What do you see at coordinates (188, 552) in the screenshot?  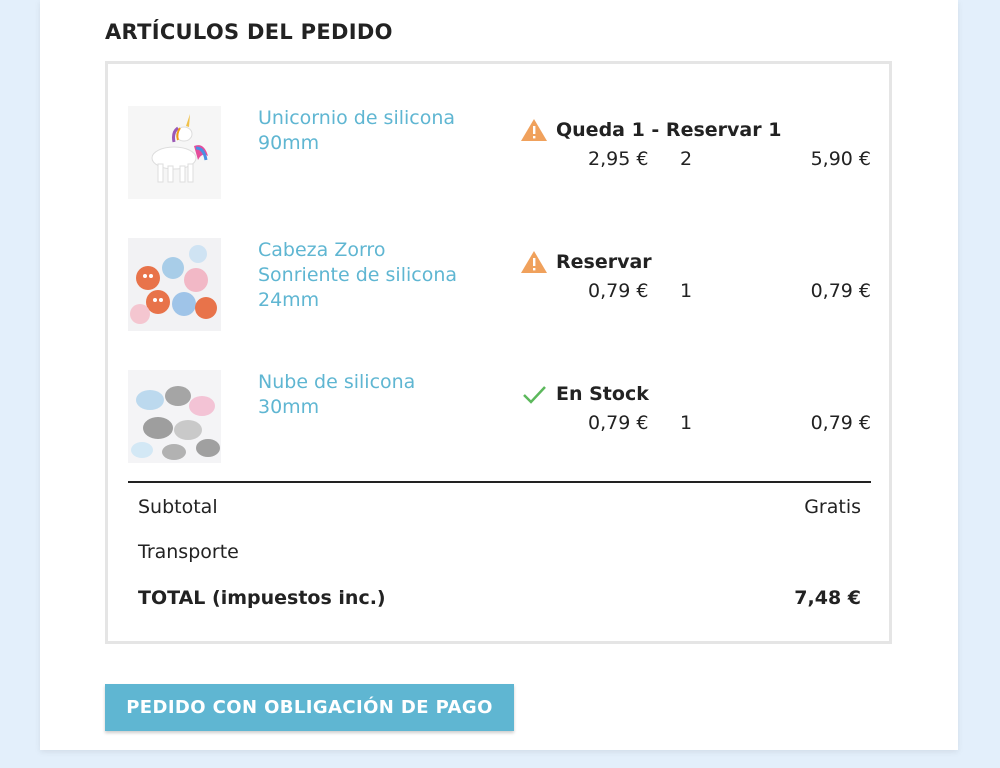 I see `shipping-label: Transporte` at bounding box center [188, 552].